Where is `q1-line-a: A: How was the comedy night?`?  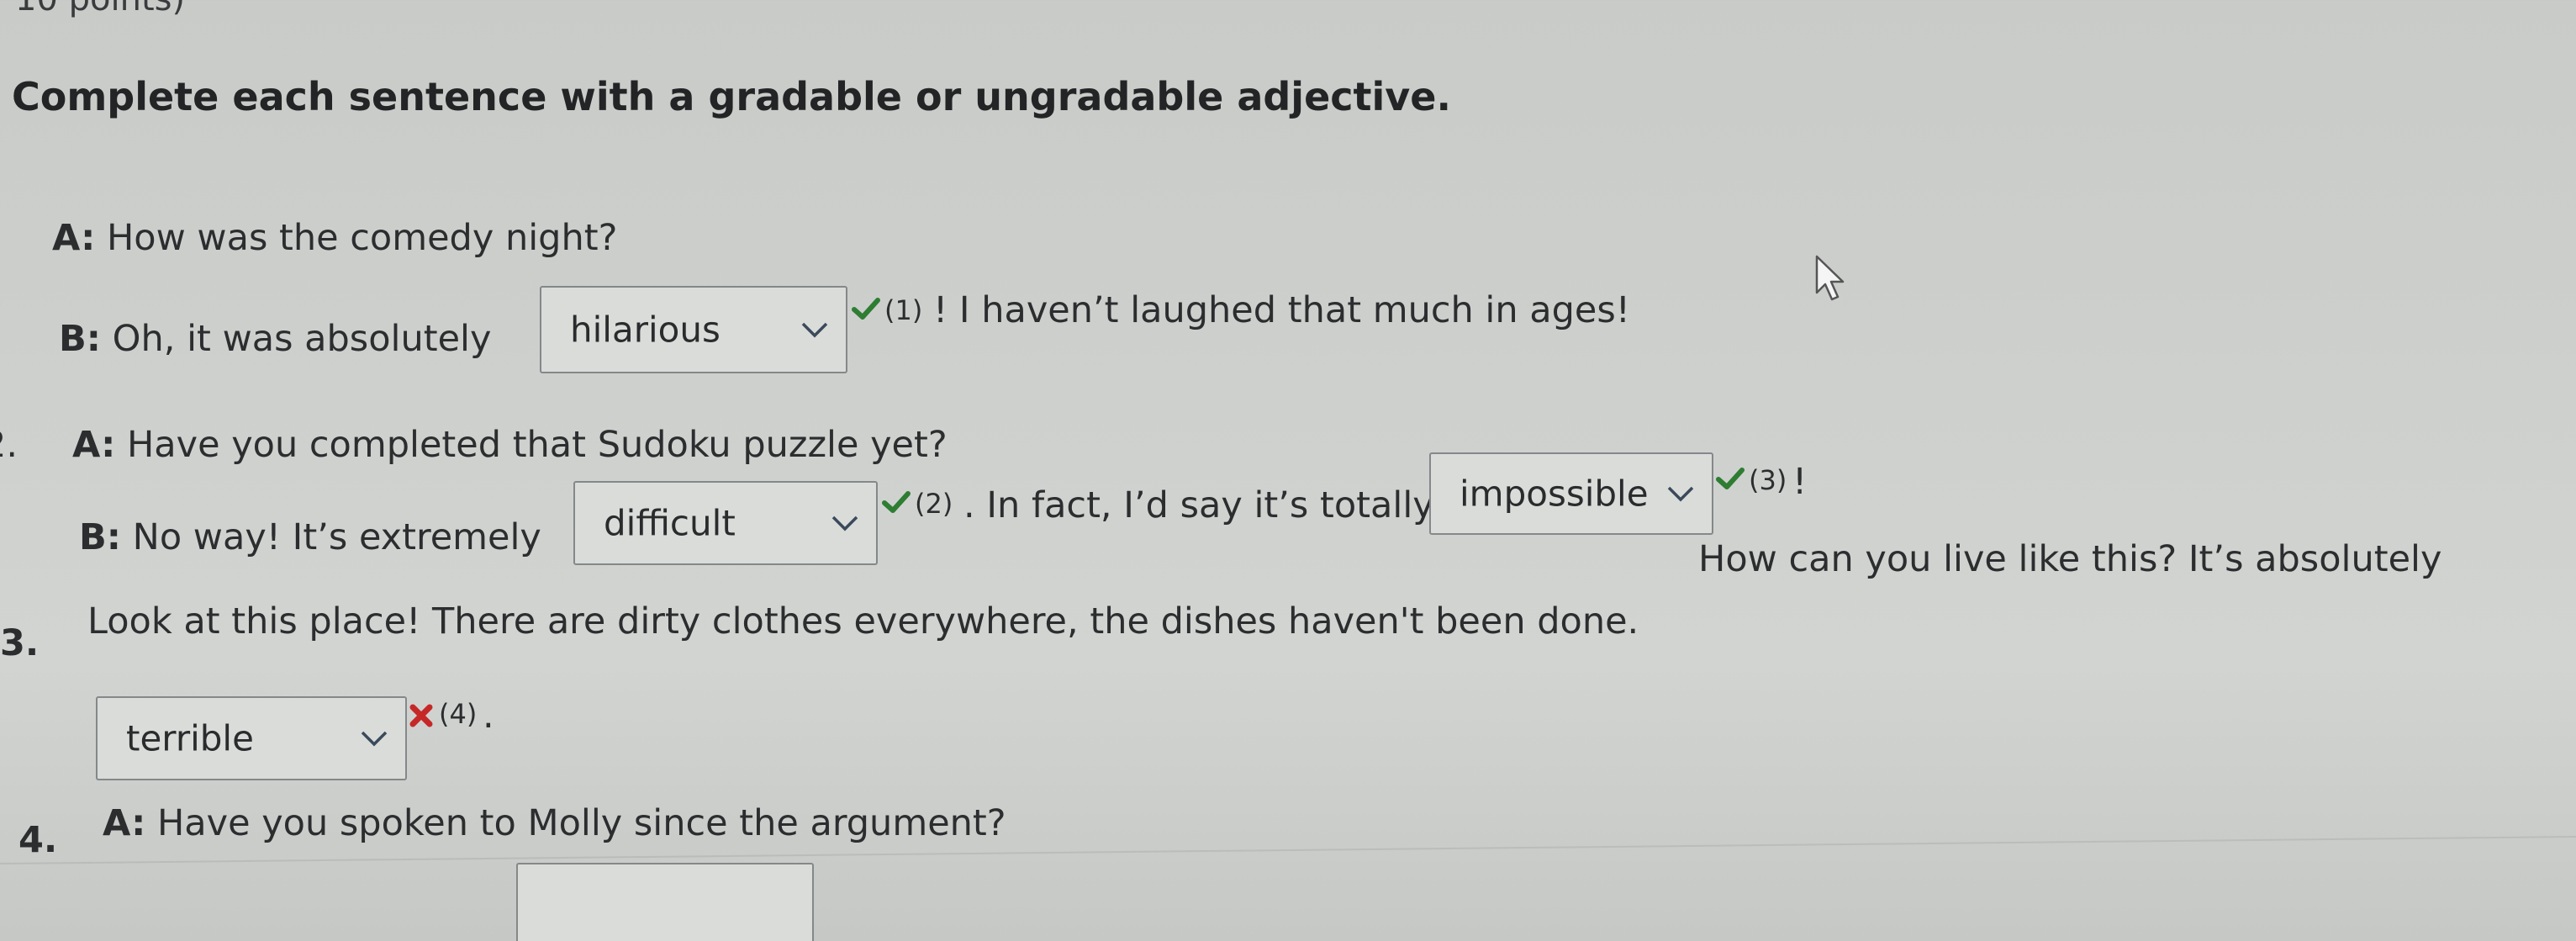 q1-line-a: A: How was the comedy night? is located at coordinates (334, 238).